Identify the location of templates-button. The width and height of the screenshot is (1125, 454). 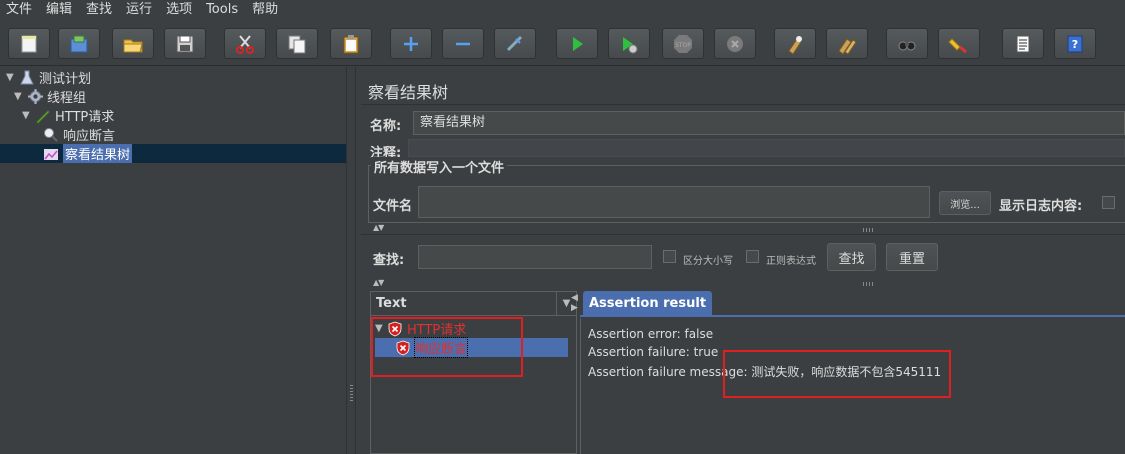
(79, 43).